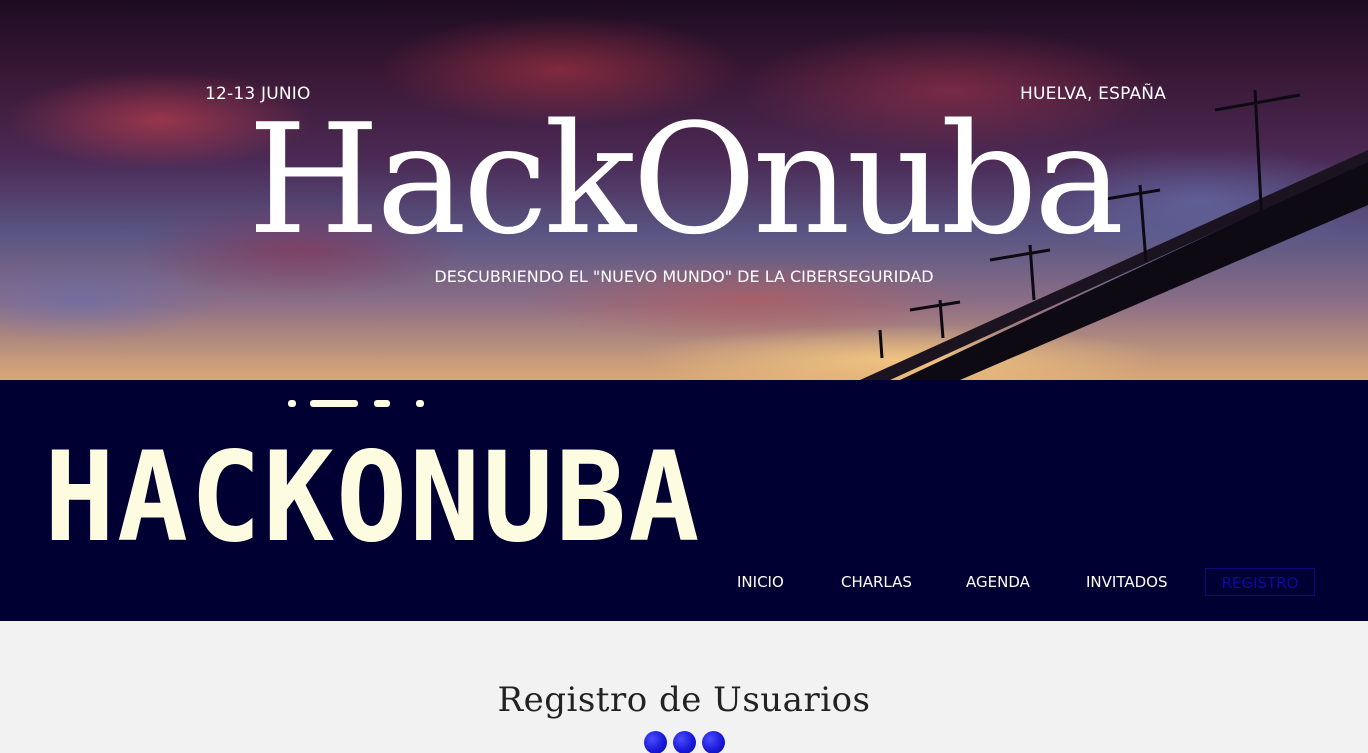 The image size is (1368, 753). Describe the element at coordinates (684, 583) in the screenshot. I see `main-nav: INICIO CHARLAS AGENDA INVITADOS REGISTRO` at that location.